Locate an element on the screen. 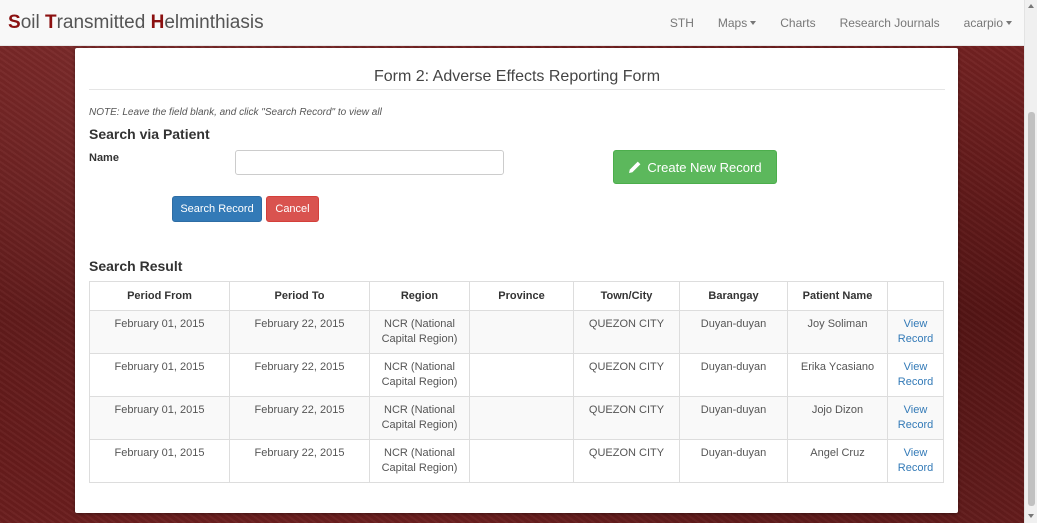 The height and width of the screenshot is (523, 1037). create-new-record-label: Create New Record is located at coordinates (704, 167).